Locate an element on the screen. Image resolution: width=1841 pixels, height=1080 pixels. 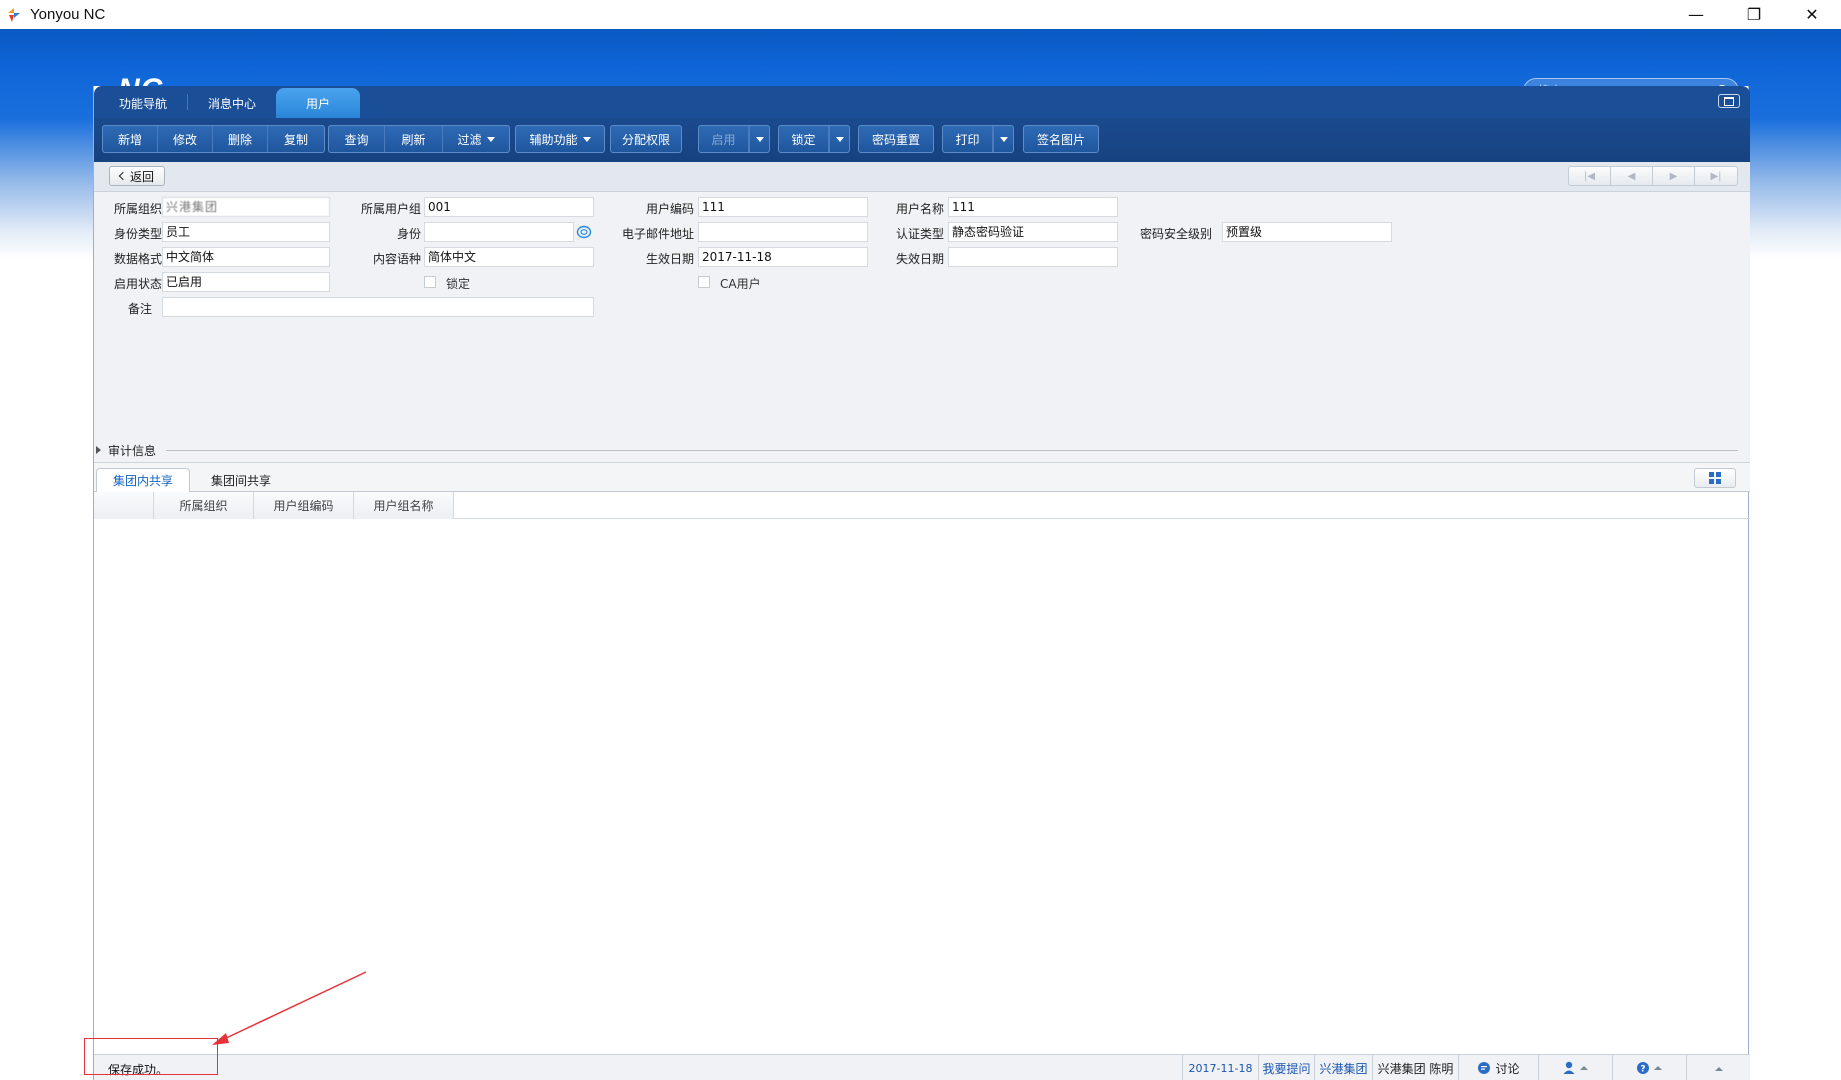
enable-button: 启用 is located at coordinates (724, 139).